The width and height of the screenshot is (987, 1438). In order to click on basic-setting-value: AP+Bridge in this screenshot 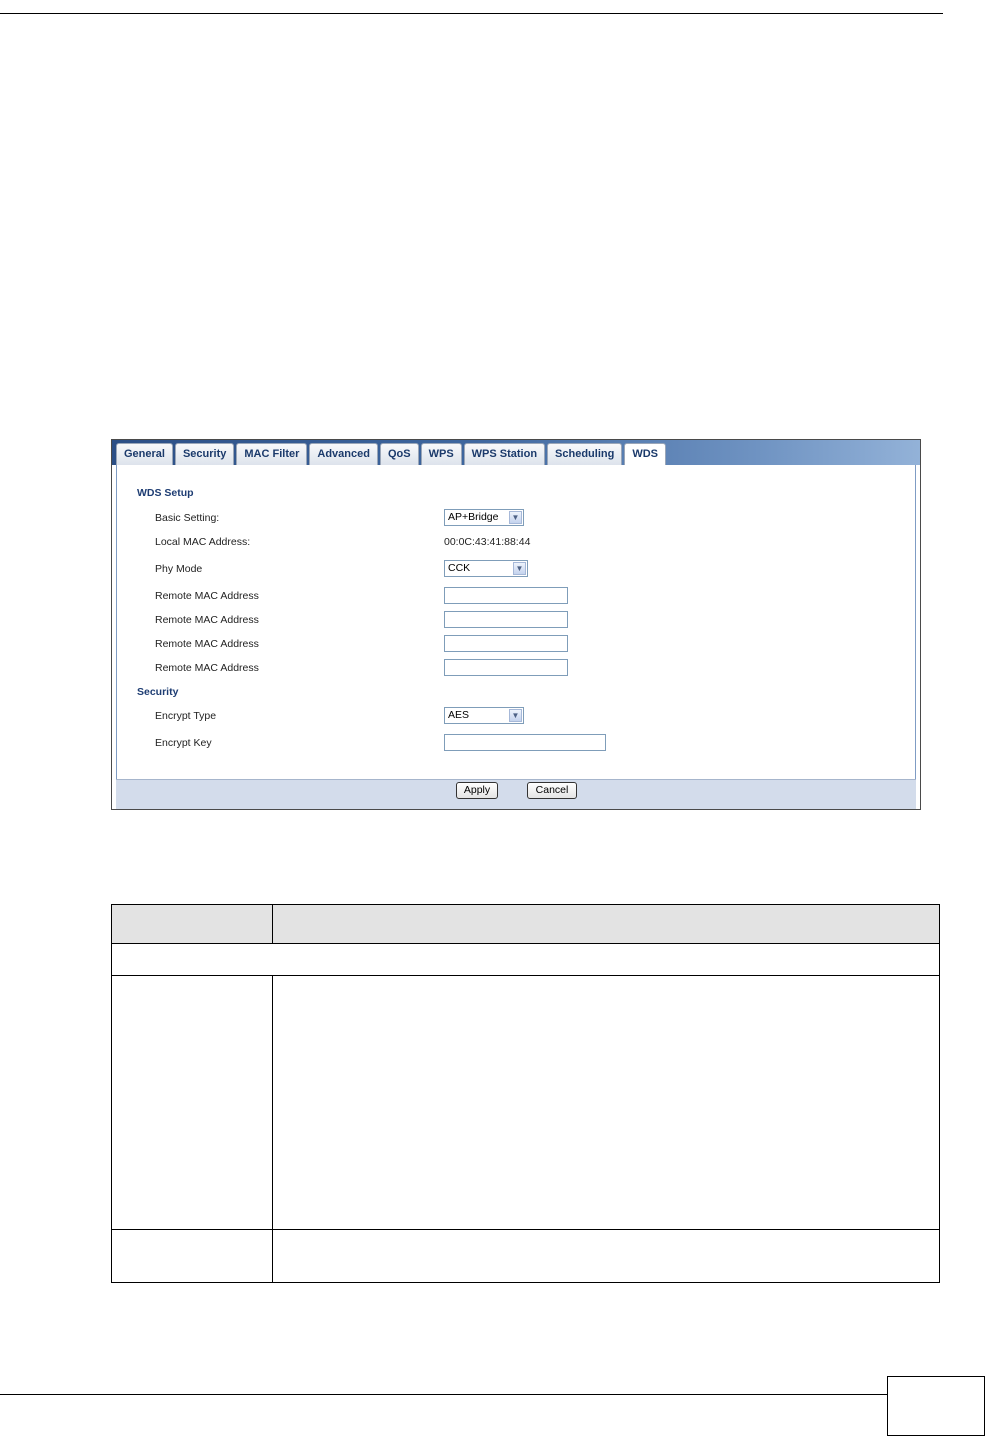, I will do `click(473, 517)`.